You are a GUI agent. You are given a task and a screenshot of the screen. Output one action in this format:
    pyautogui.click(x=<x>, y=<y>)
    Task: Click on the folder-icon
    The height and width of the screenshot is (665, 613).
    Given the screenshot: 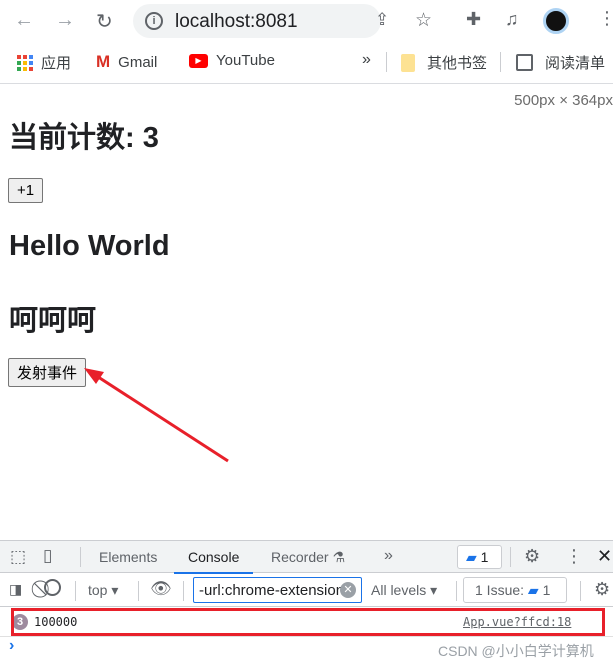 What is the action you would take?
    pyautogui.click(x=408, y=62)
    